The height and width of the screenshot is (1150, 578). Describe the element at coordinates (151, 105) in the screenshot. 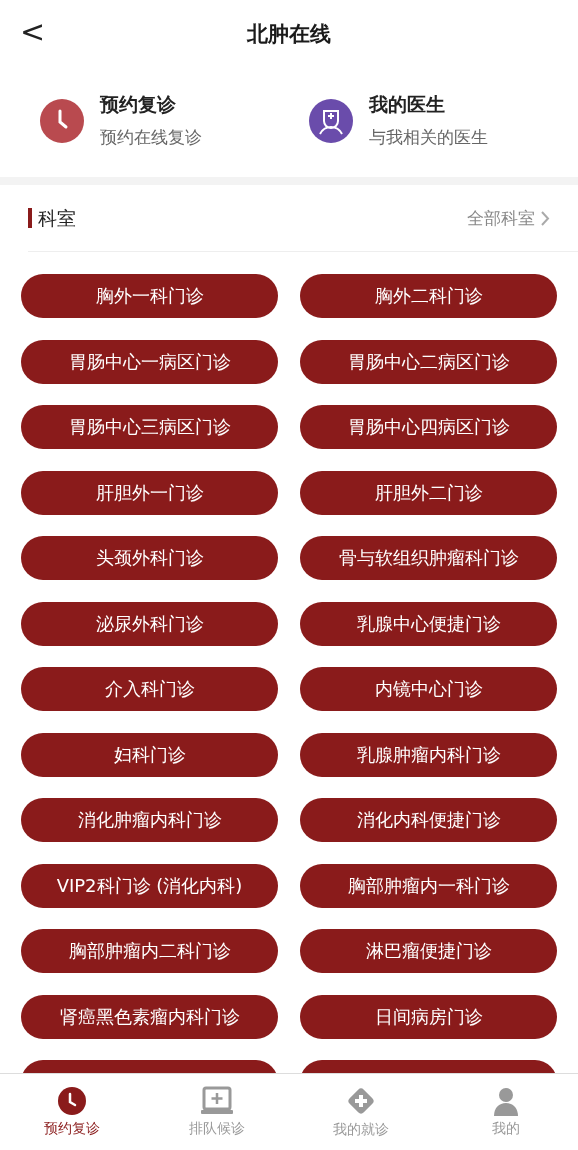

I see `shortcut-title: 预约复诊` at that location.